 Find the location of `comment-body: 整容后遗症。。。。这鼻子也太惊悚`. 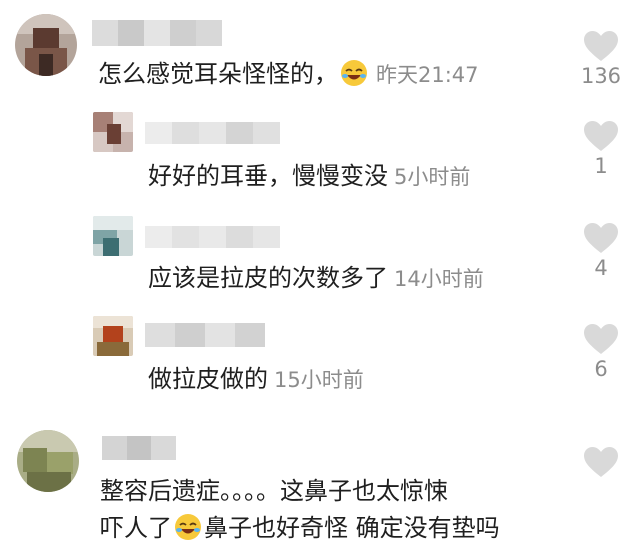

comment-body: 整容后遗症。。。。这鼻子也太惊悚 is located at coordinates (274, 491).